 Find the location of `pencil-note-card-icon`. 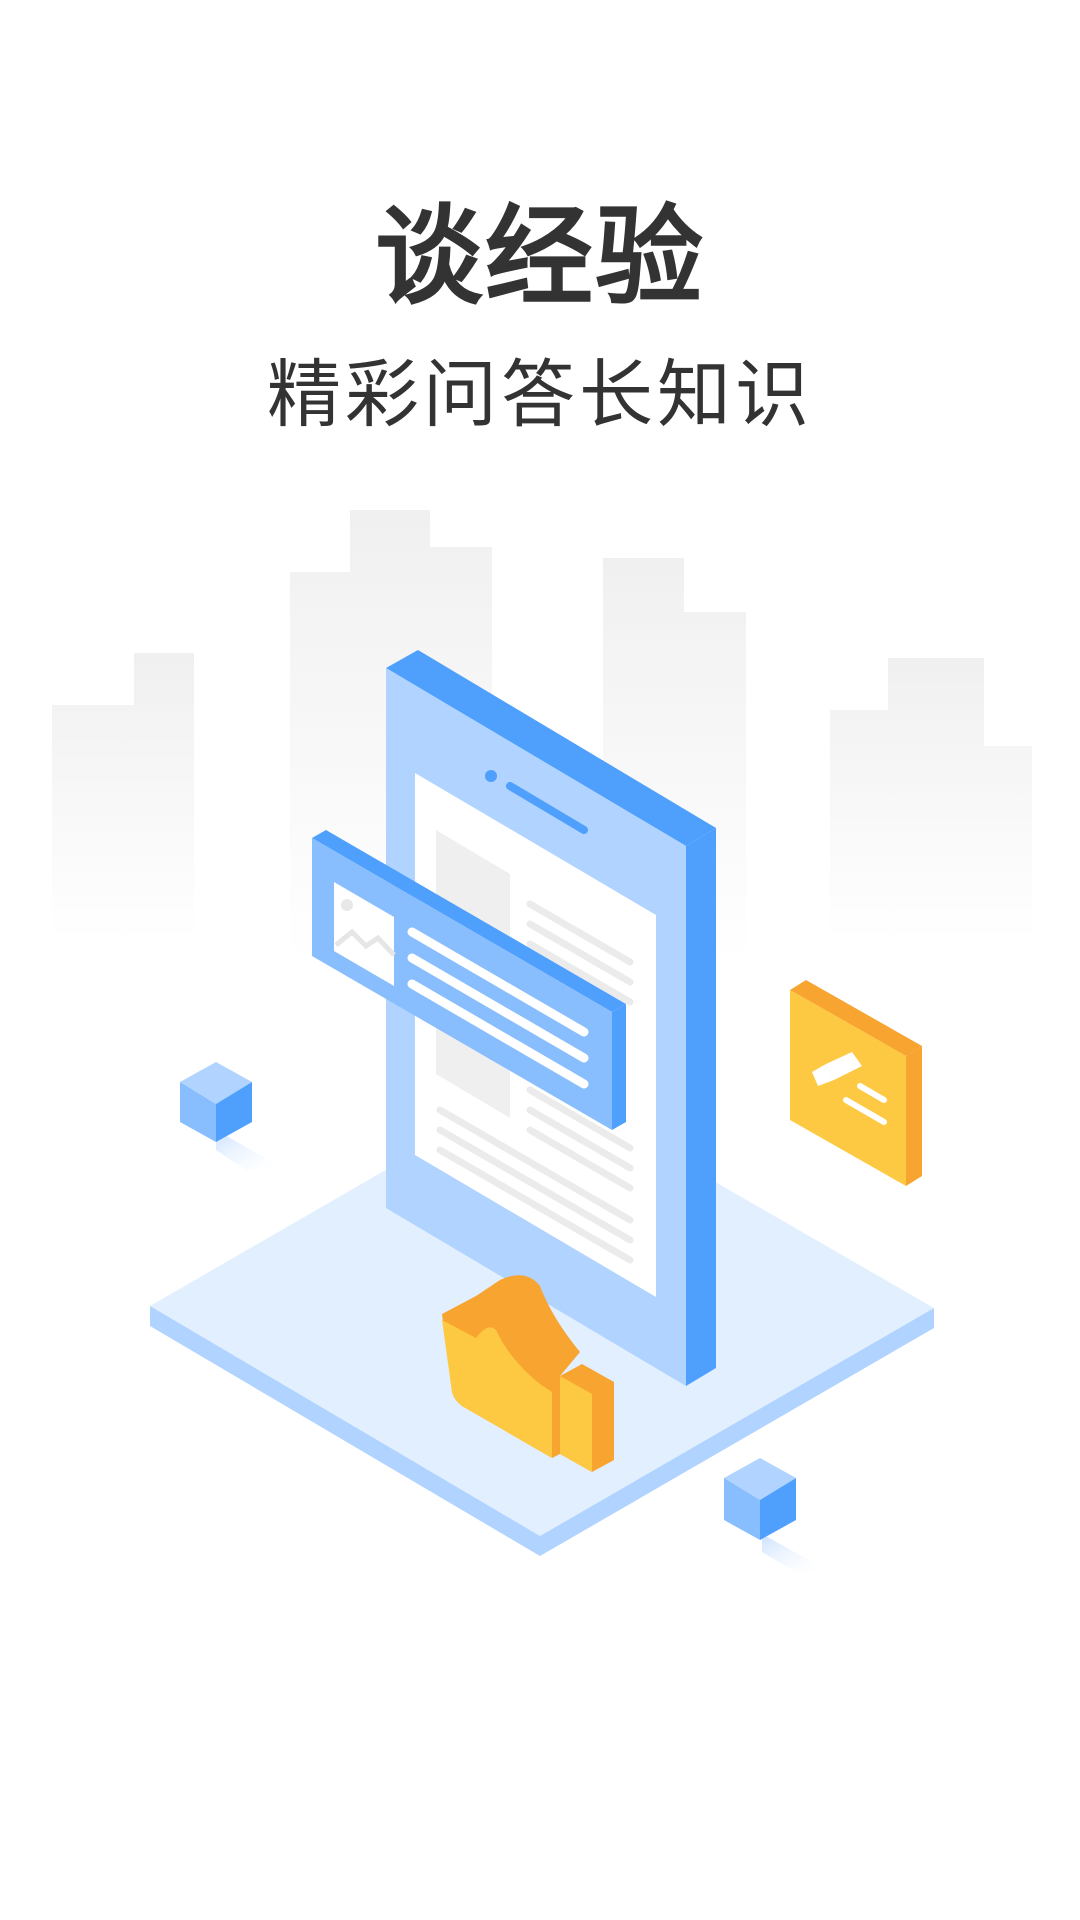

pencil-note-card-icon is located at coordinates (856, 1083).